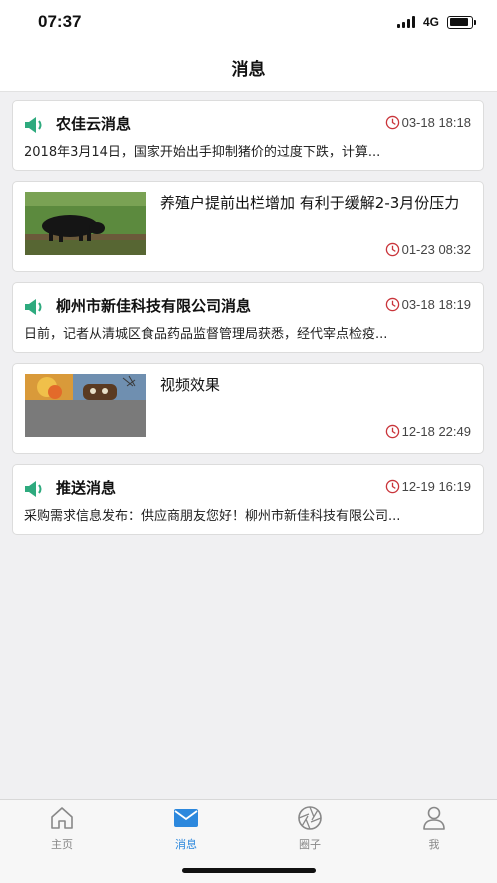 The width and height of the screenshot is (497, 883). I want to click on message-time: 03-18 18:18, so click(428, 122).